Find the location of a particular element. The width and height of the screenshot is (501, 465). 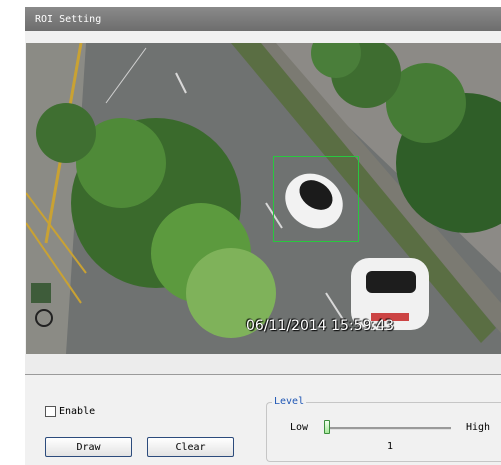

level-slider-thumb is located at coordinates (327, 427).